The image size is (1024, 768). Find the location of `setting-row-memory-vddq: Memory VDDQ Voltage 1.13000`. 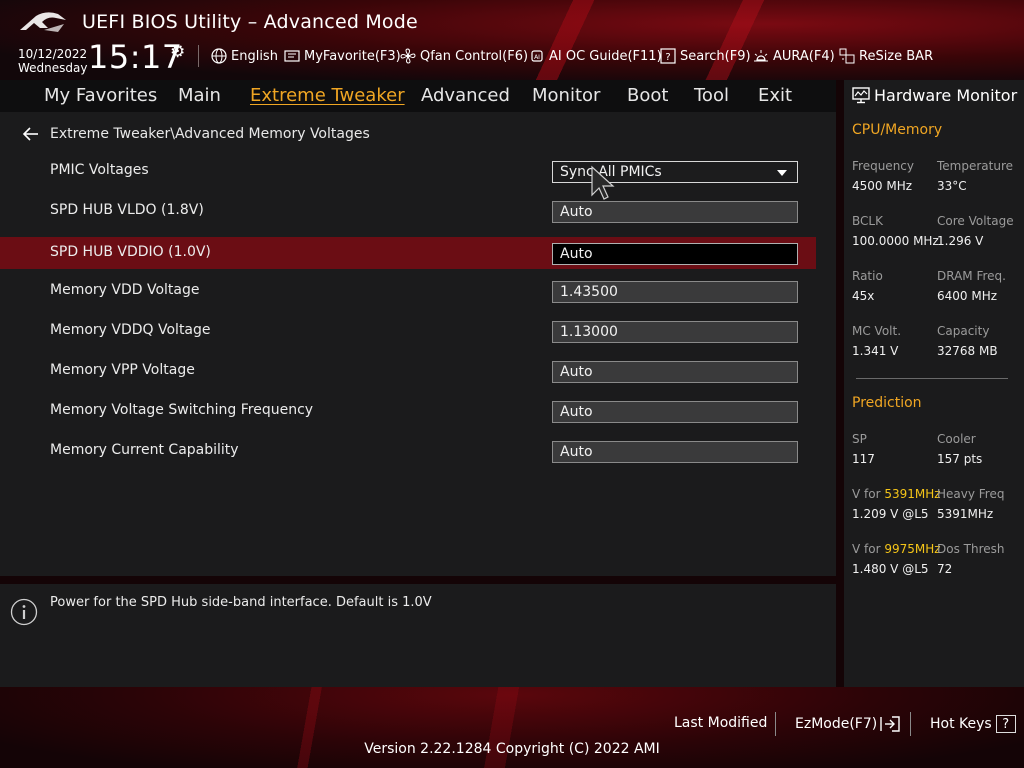

setting-row-memory-vddq: Memory VDDQ Voltage 1.13000 is located at coordinates (408, 331).